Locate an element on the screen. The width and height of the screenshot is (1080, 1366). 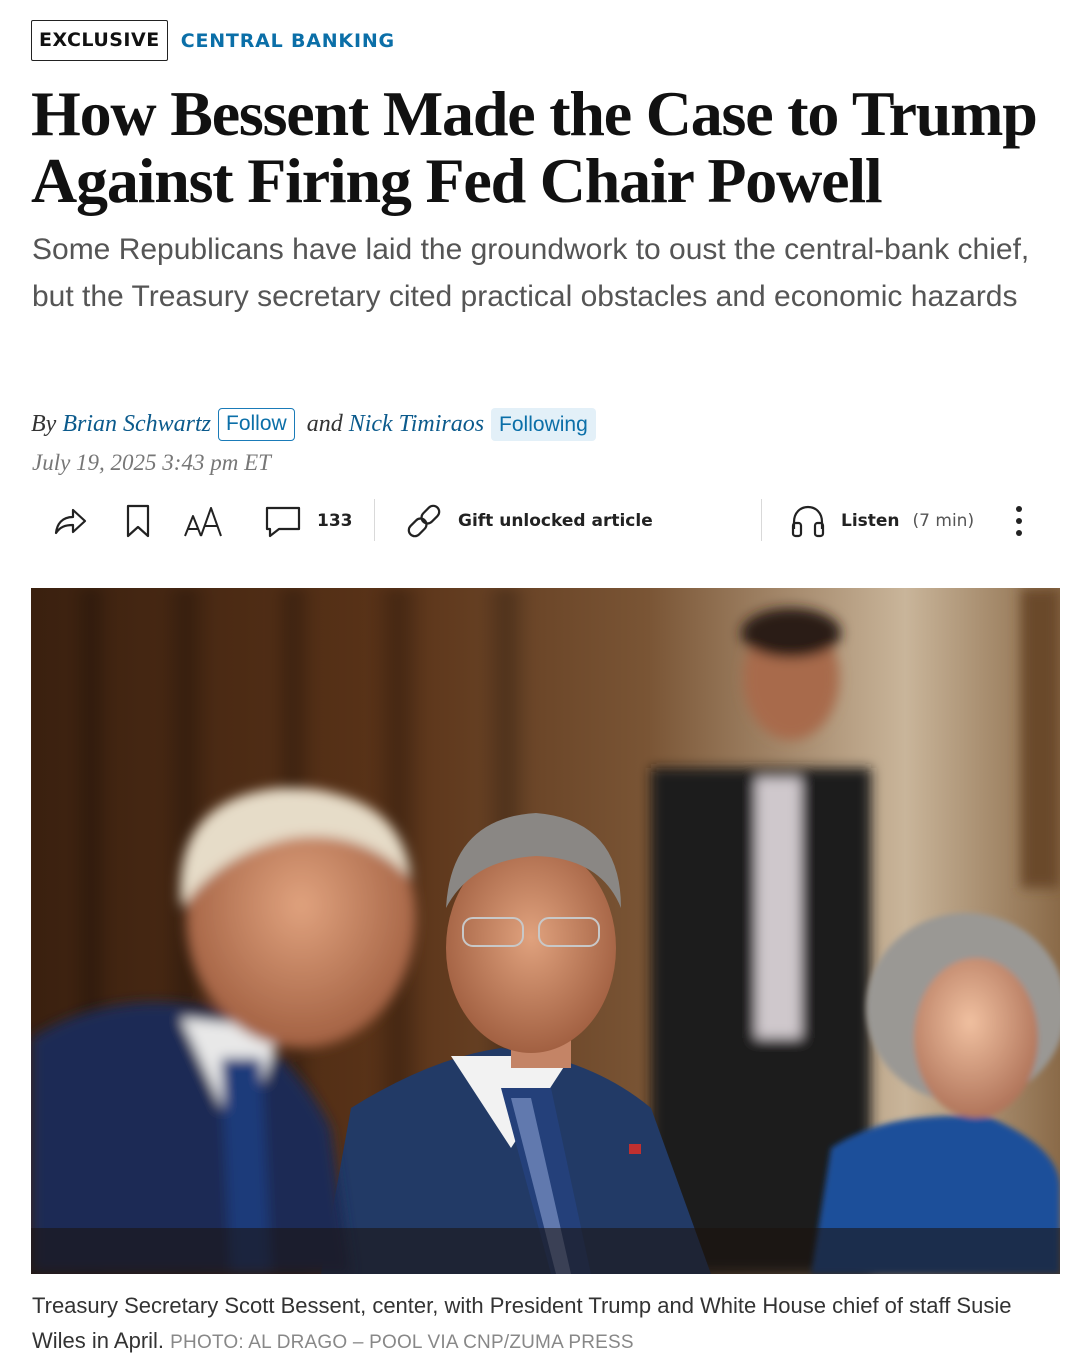
byline-by: By is located at coordinates (44, 424).